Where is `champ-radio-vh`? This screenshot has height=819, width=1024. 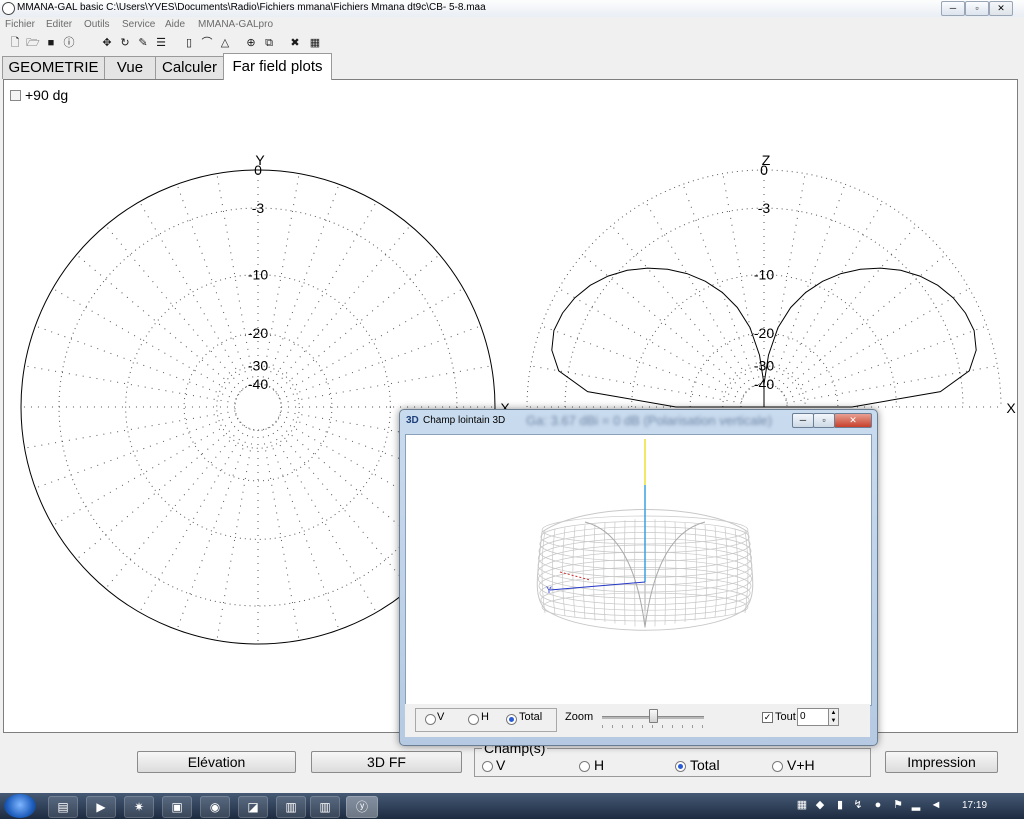 champ-radio-vh is located at coordinates (777, 766).